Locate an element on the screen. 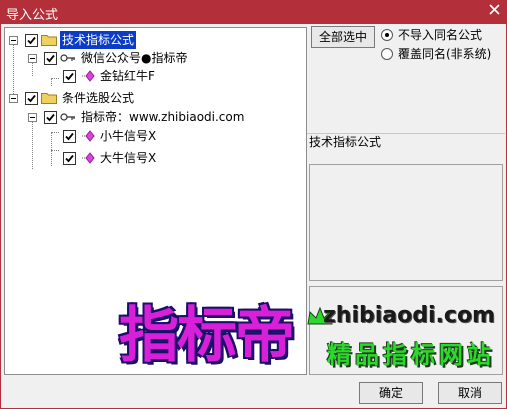 This screenshot has height=409, width=507. tree-item-label: 金钻红牛F is located at coordinates (127, 76).